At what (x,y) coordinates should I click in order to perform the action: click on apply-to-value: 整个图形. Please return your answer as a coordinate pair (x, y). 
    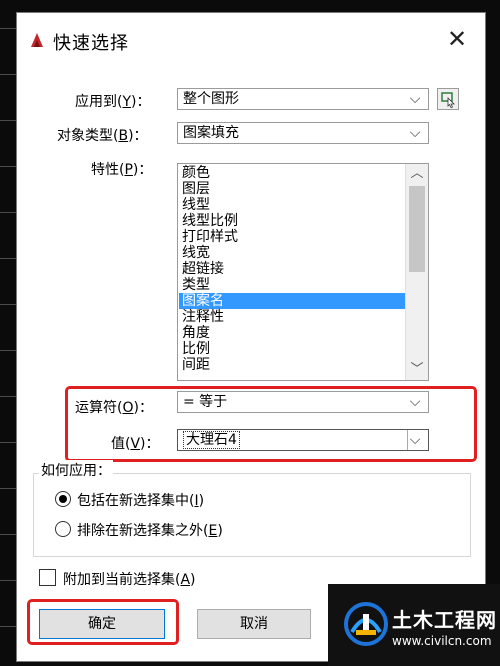
    Looking at the image, I should click on (211, 99).